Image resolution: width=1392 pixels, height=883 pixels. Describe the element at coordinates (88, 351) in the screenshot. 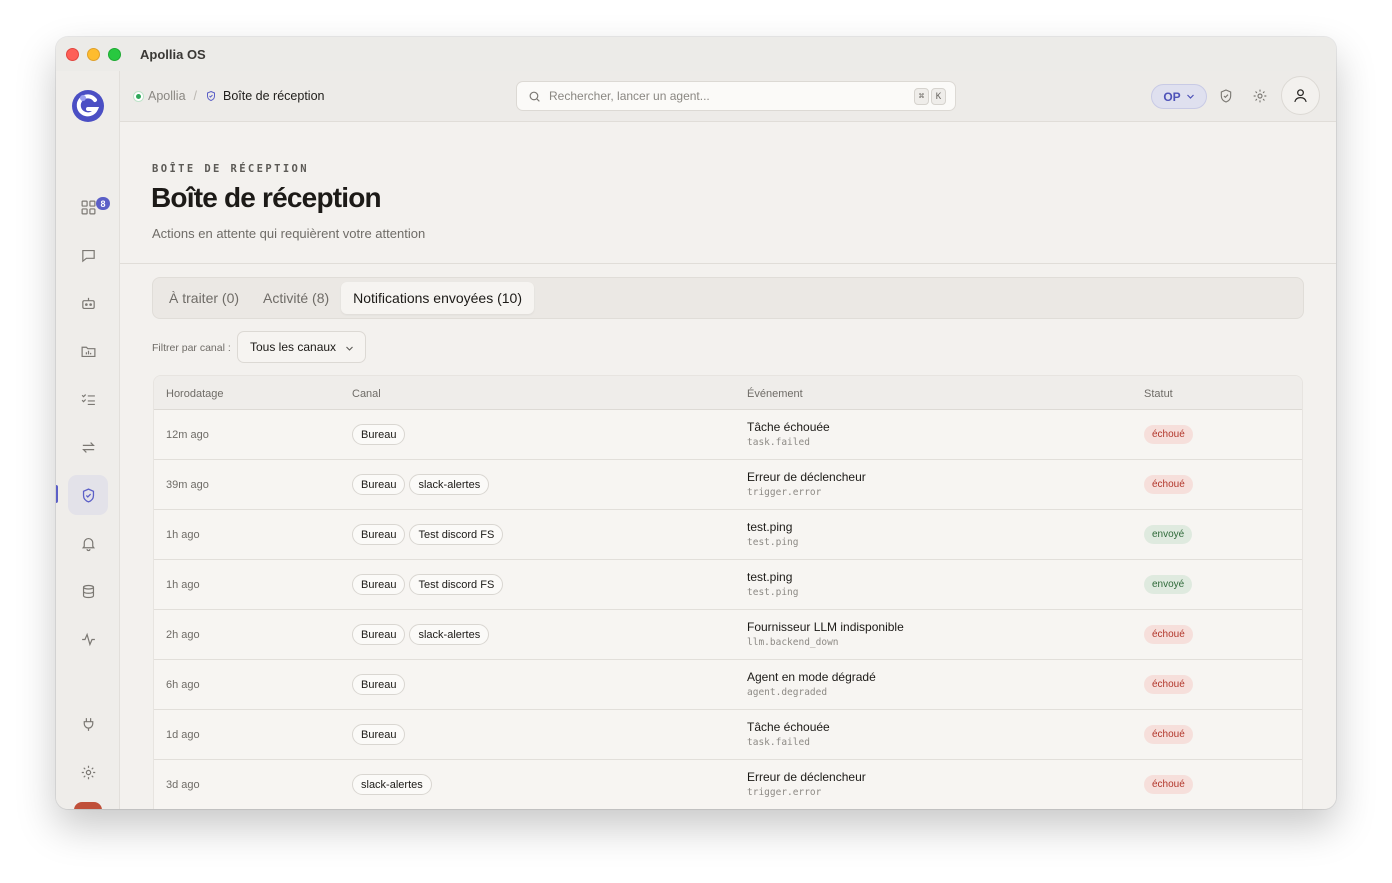

I see `sidebar-item-projects` at that location.